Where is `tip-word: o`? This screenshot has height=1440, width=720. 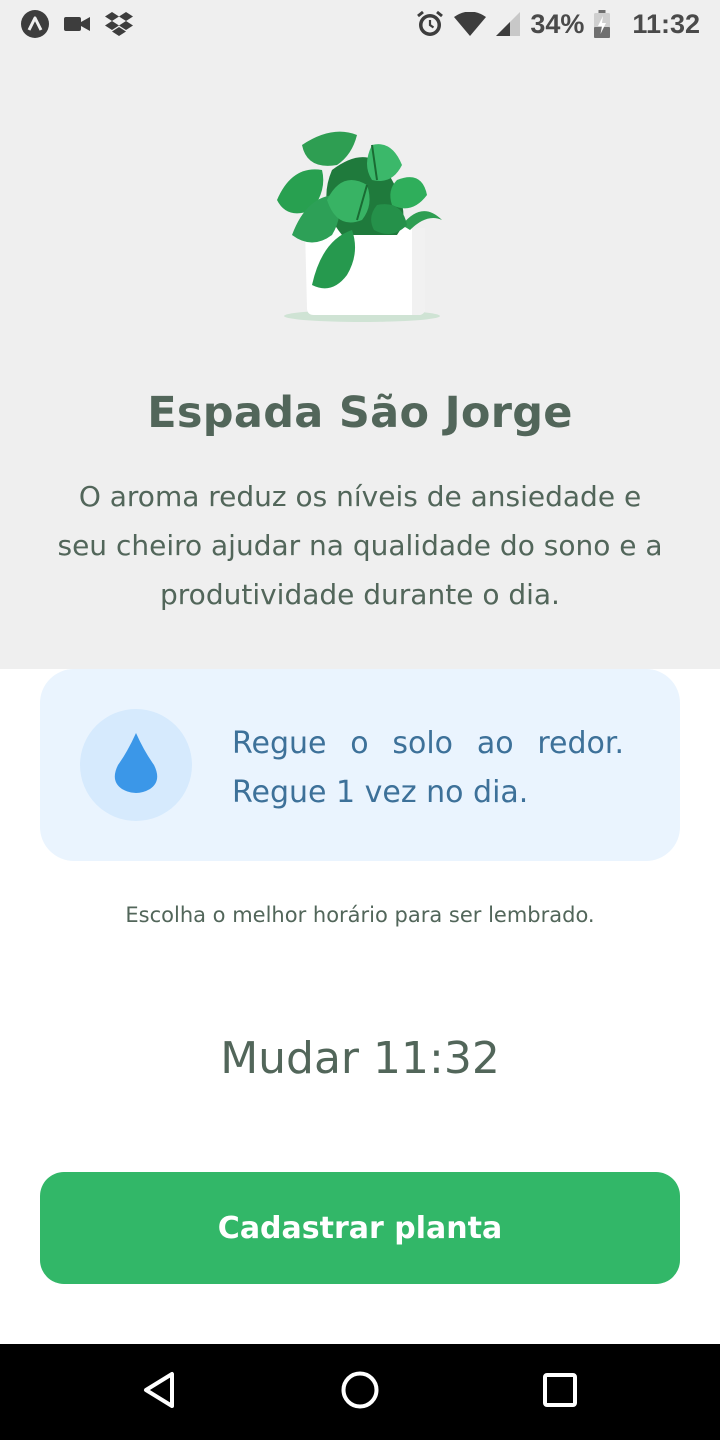 tip-word: o is located at coordinates (359, 743).